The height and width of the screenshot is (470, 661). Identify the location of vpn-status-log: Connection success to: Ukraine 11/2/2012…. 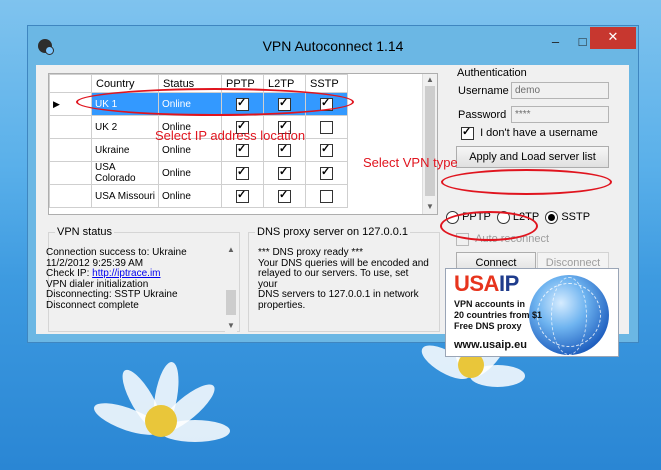
(131, 279).